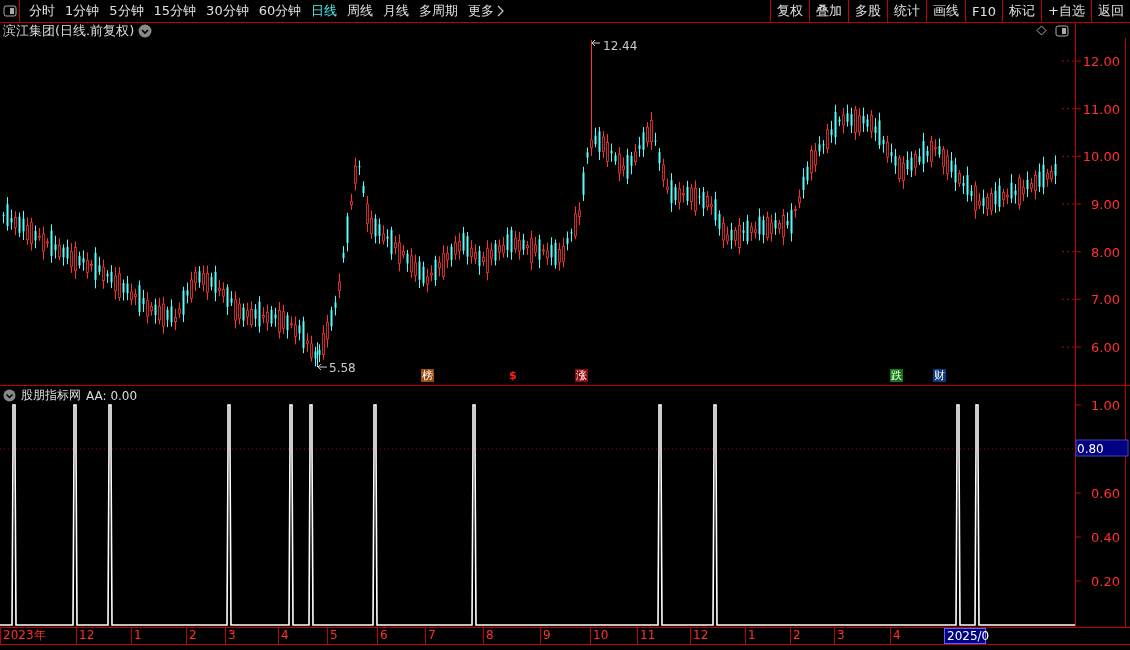 The image size is (1130, 650). I want to click on period-tab: 月线, so click(396, 11).